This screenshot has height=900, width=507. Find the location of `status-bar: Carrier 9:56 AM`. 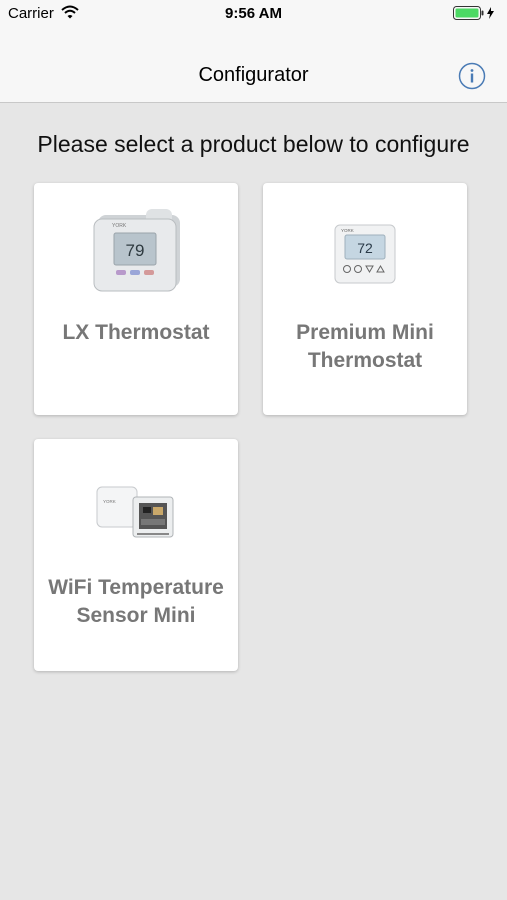

status-bar: Carrier 9:56 AM is located at coordinates (253, 14).